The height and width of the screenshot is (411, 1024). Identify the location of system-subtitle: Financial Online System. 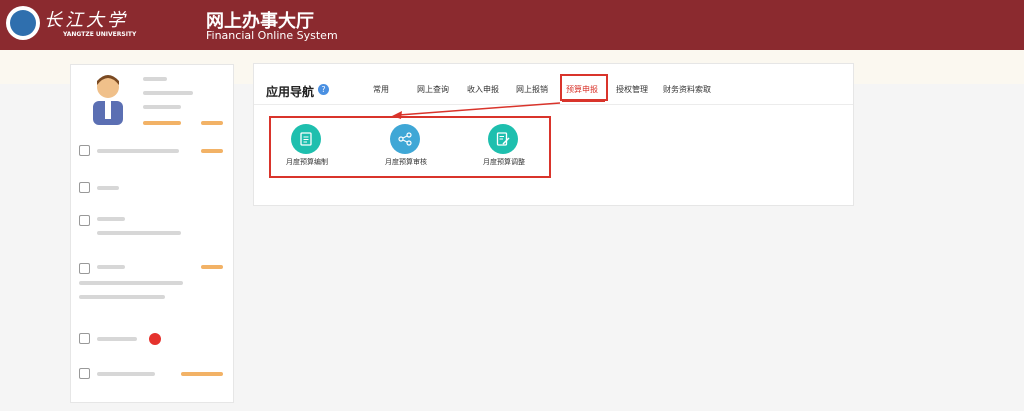
(272, 35).